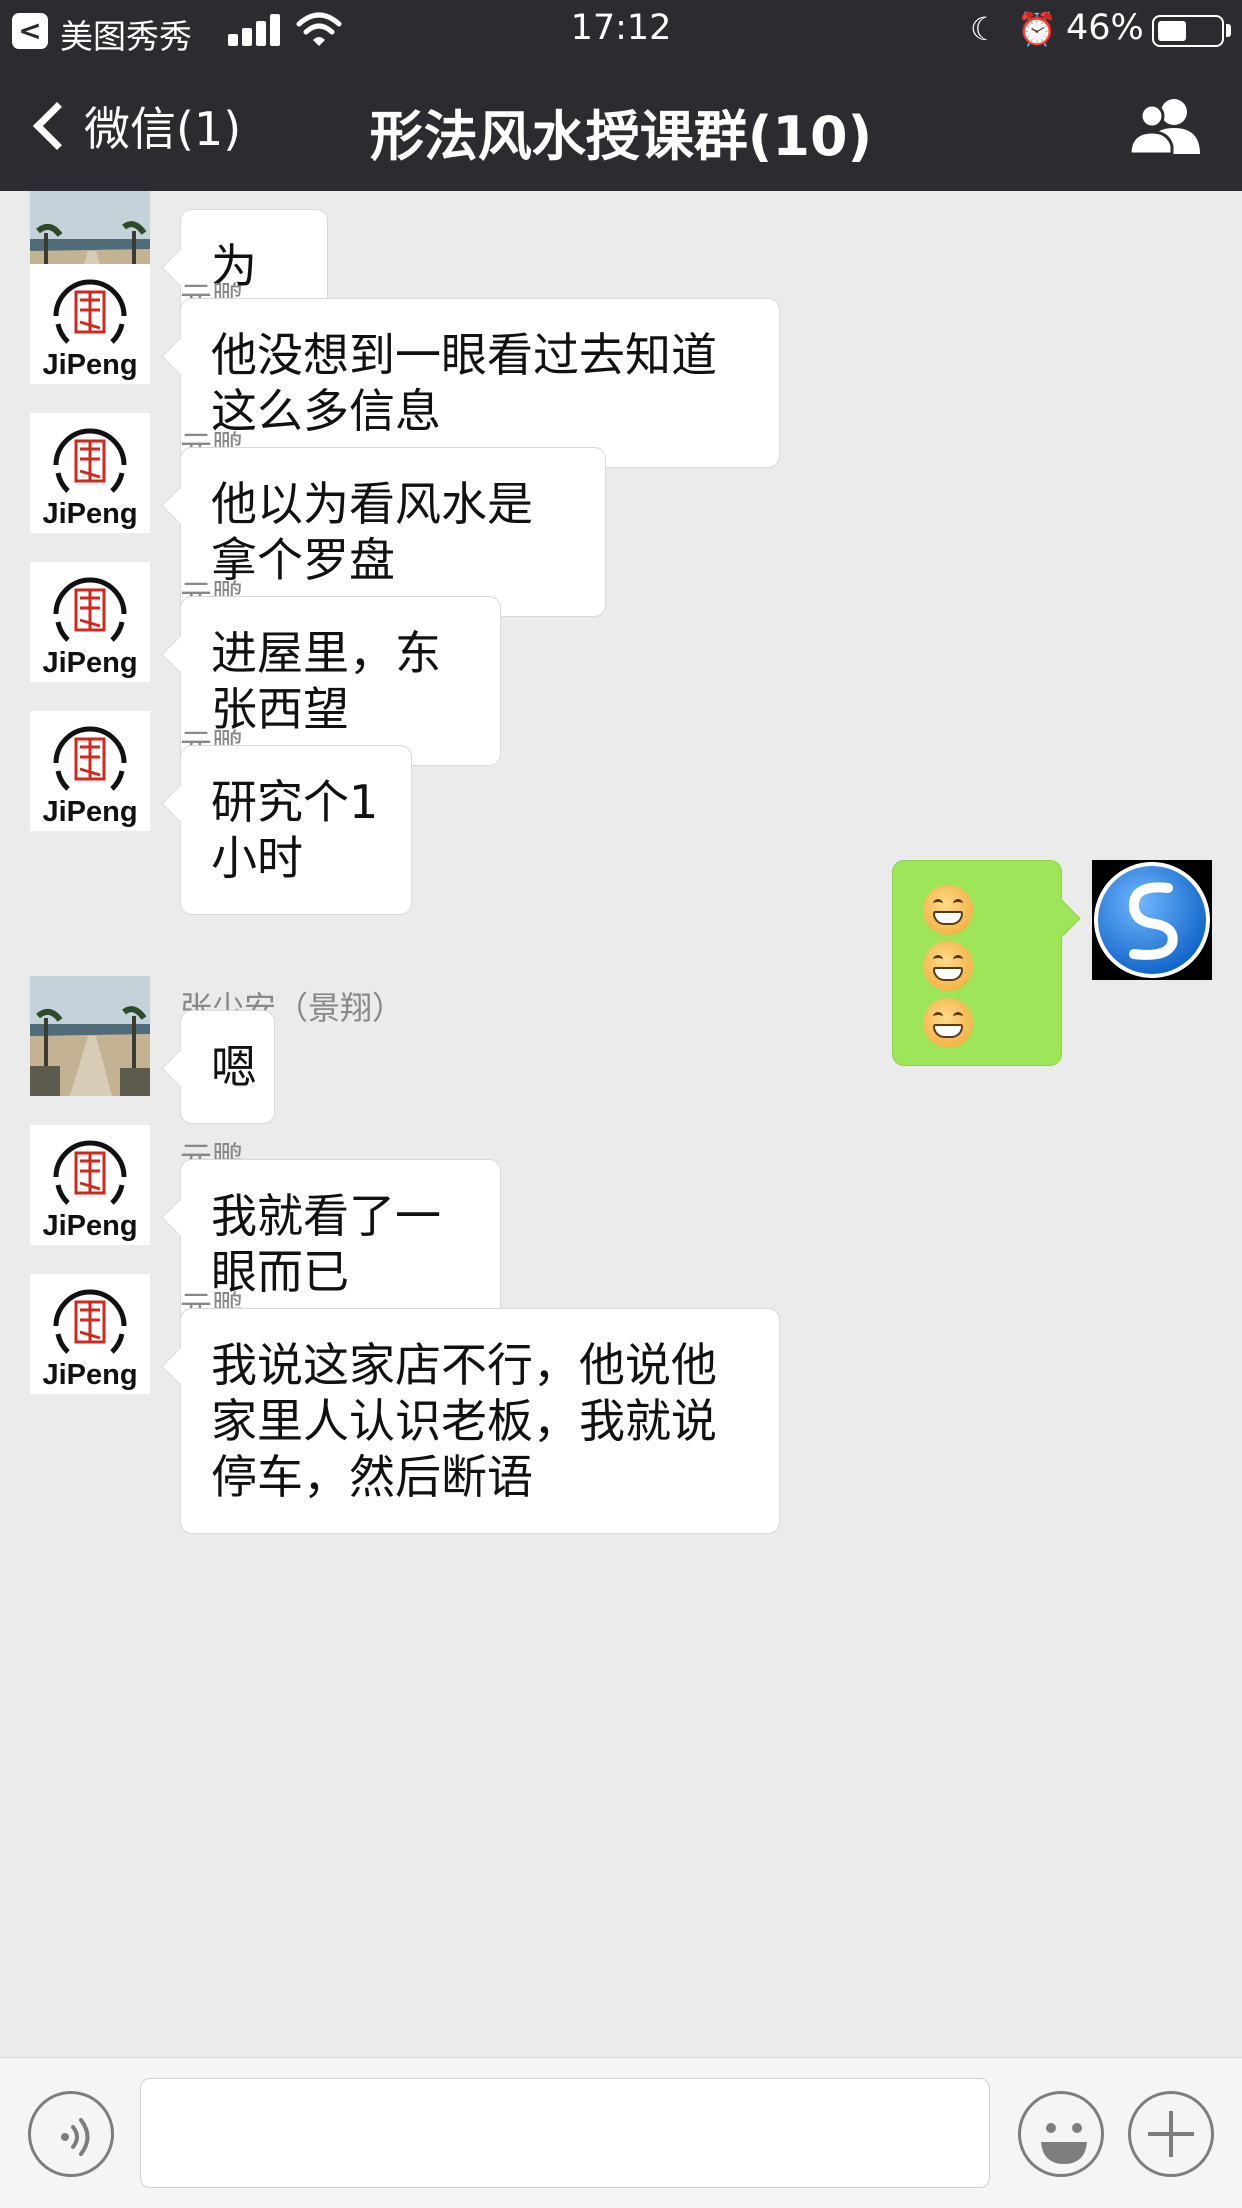  I want to click on message-bubble: 研究个1小时, so click(296, 830).